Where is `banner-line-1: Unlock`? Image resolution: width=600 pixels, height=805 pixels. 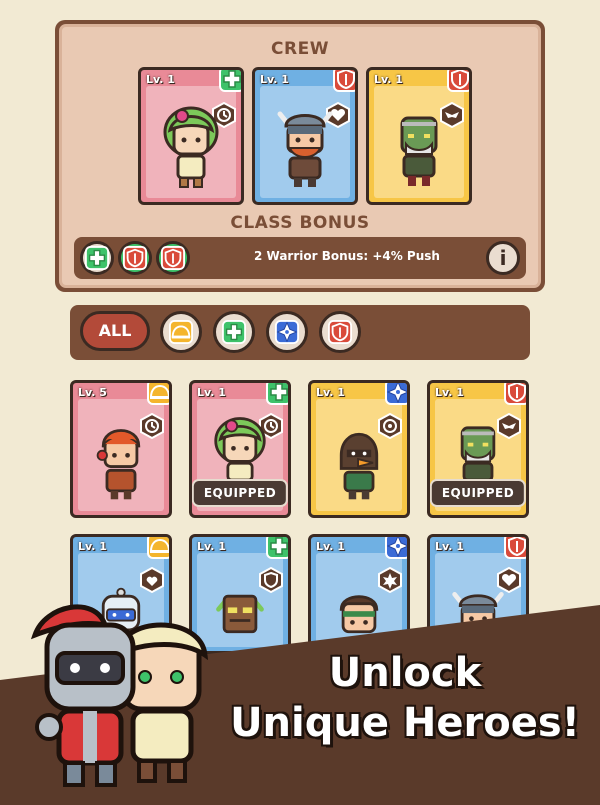 banner-line-1: Unlock is located at coordinates (405, 673).